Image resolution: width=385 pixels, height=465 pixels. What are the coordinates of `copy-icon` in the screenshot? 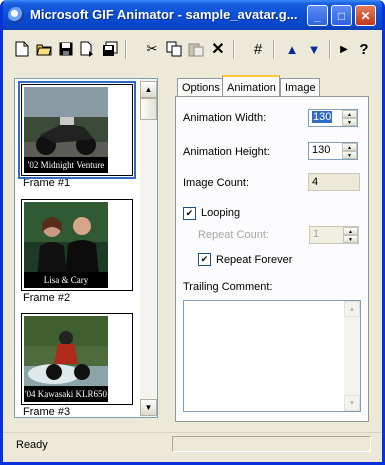 It's located at (174, 49).